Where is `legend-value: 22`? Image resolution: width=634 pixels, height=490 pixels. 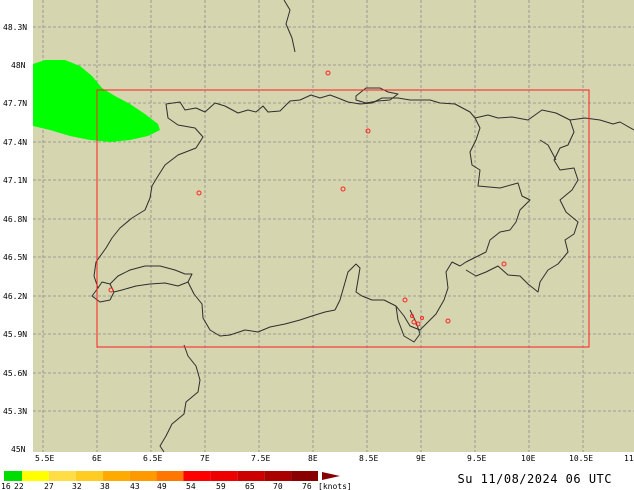
legend-value: 22 is located at coordinates (19, 486).